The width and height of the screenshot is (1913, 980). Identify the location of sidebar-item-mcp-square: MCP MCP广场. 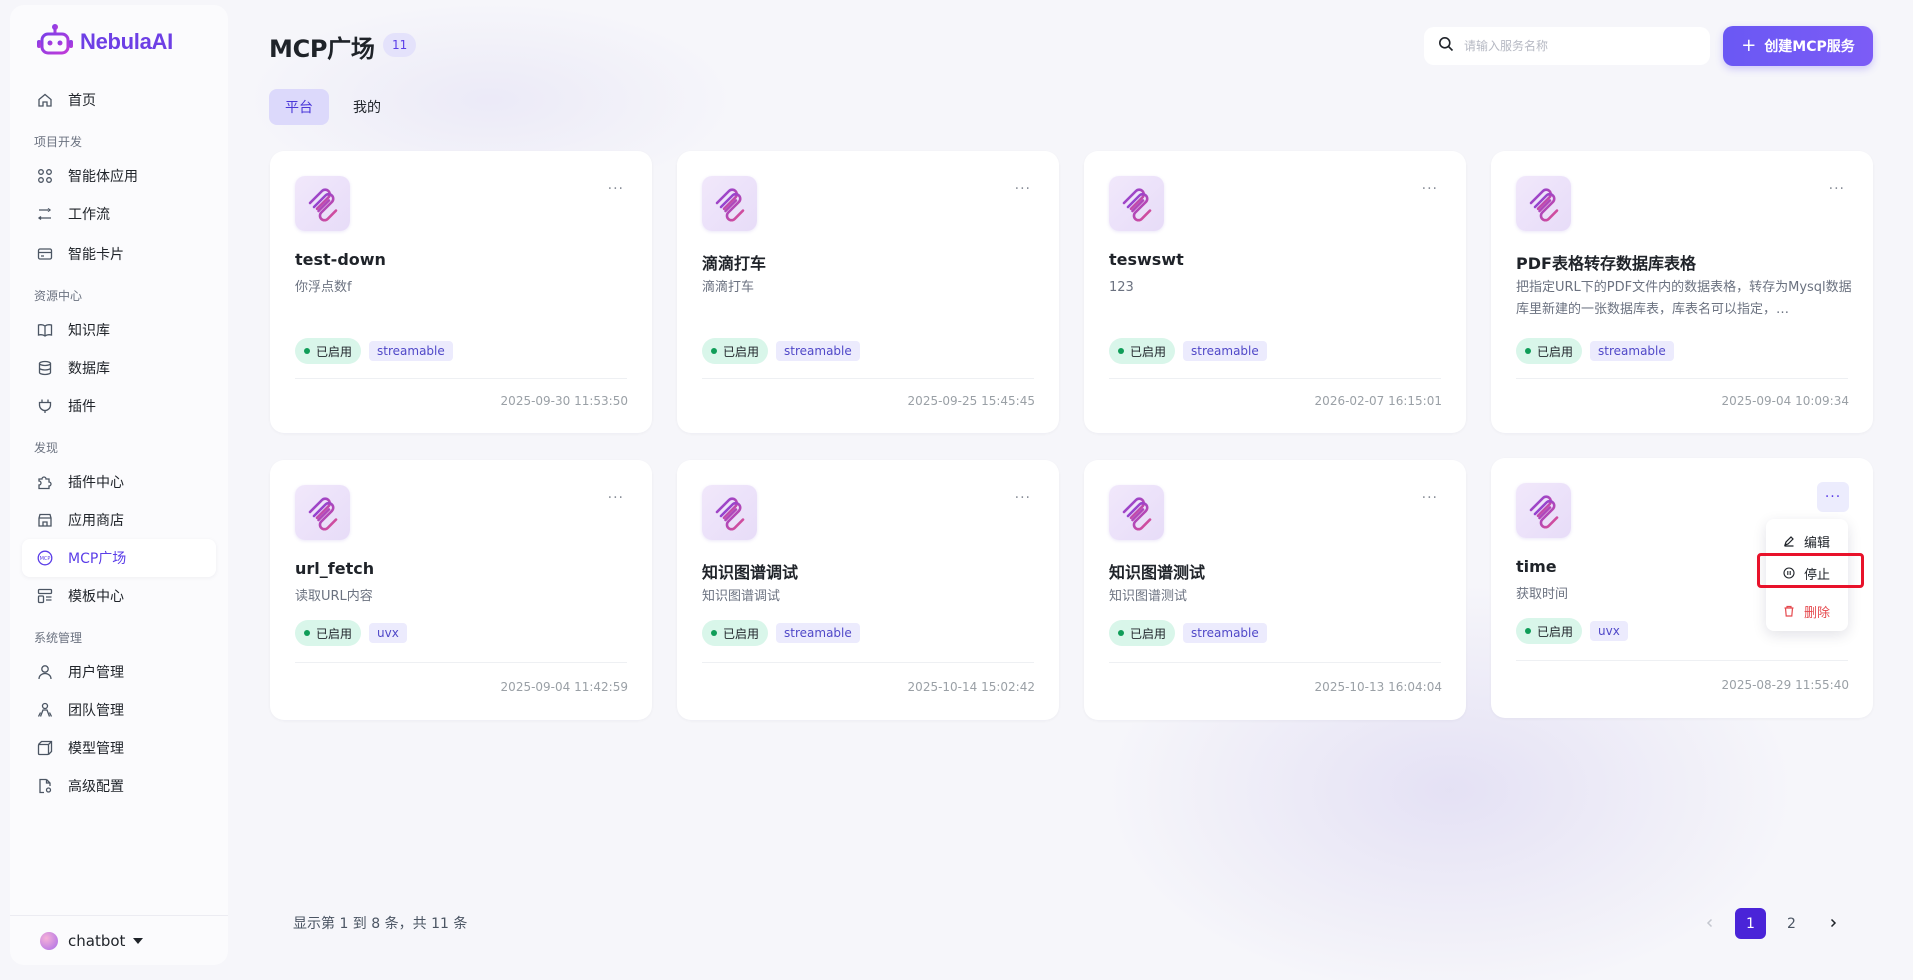
(119, 558).